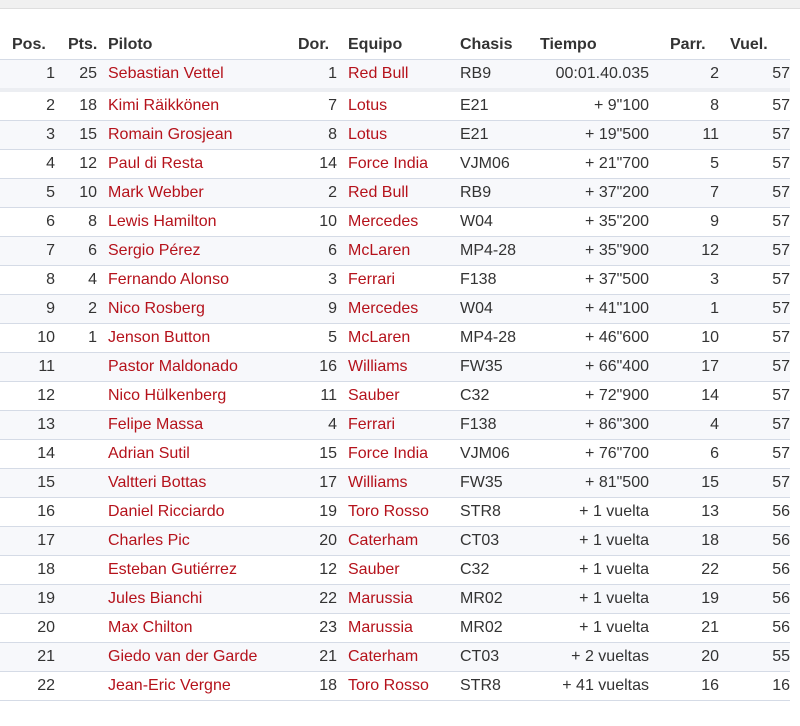 This screenshot has height=726, width=800. Describe the element at coordinates (320, 164) in the screenshot. I see `cell-dor: 14` at that location.